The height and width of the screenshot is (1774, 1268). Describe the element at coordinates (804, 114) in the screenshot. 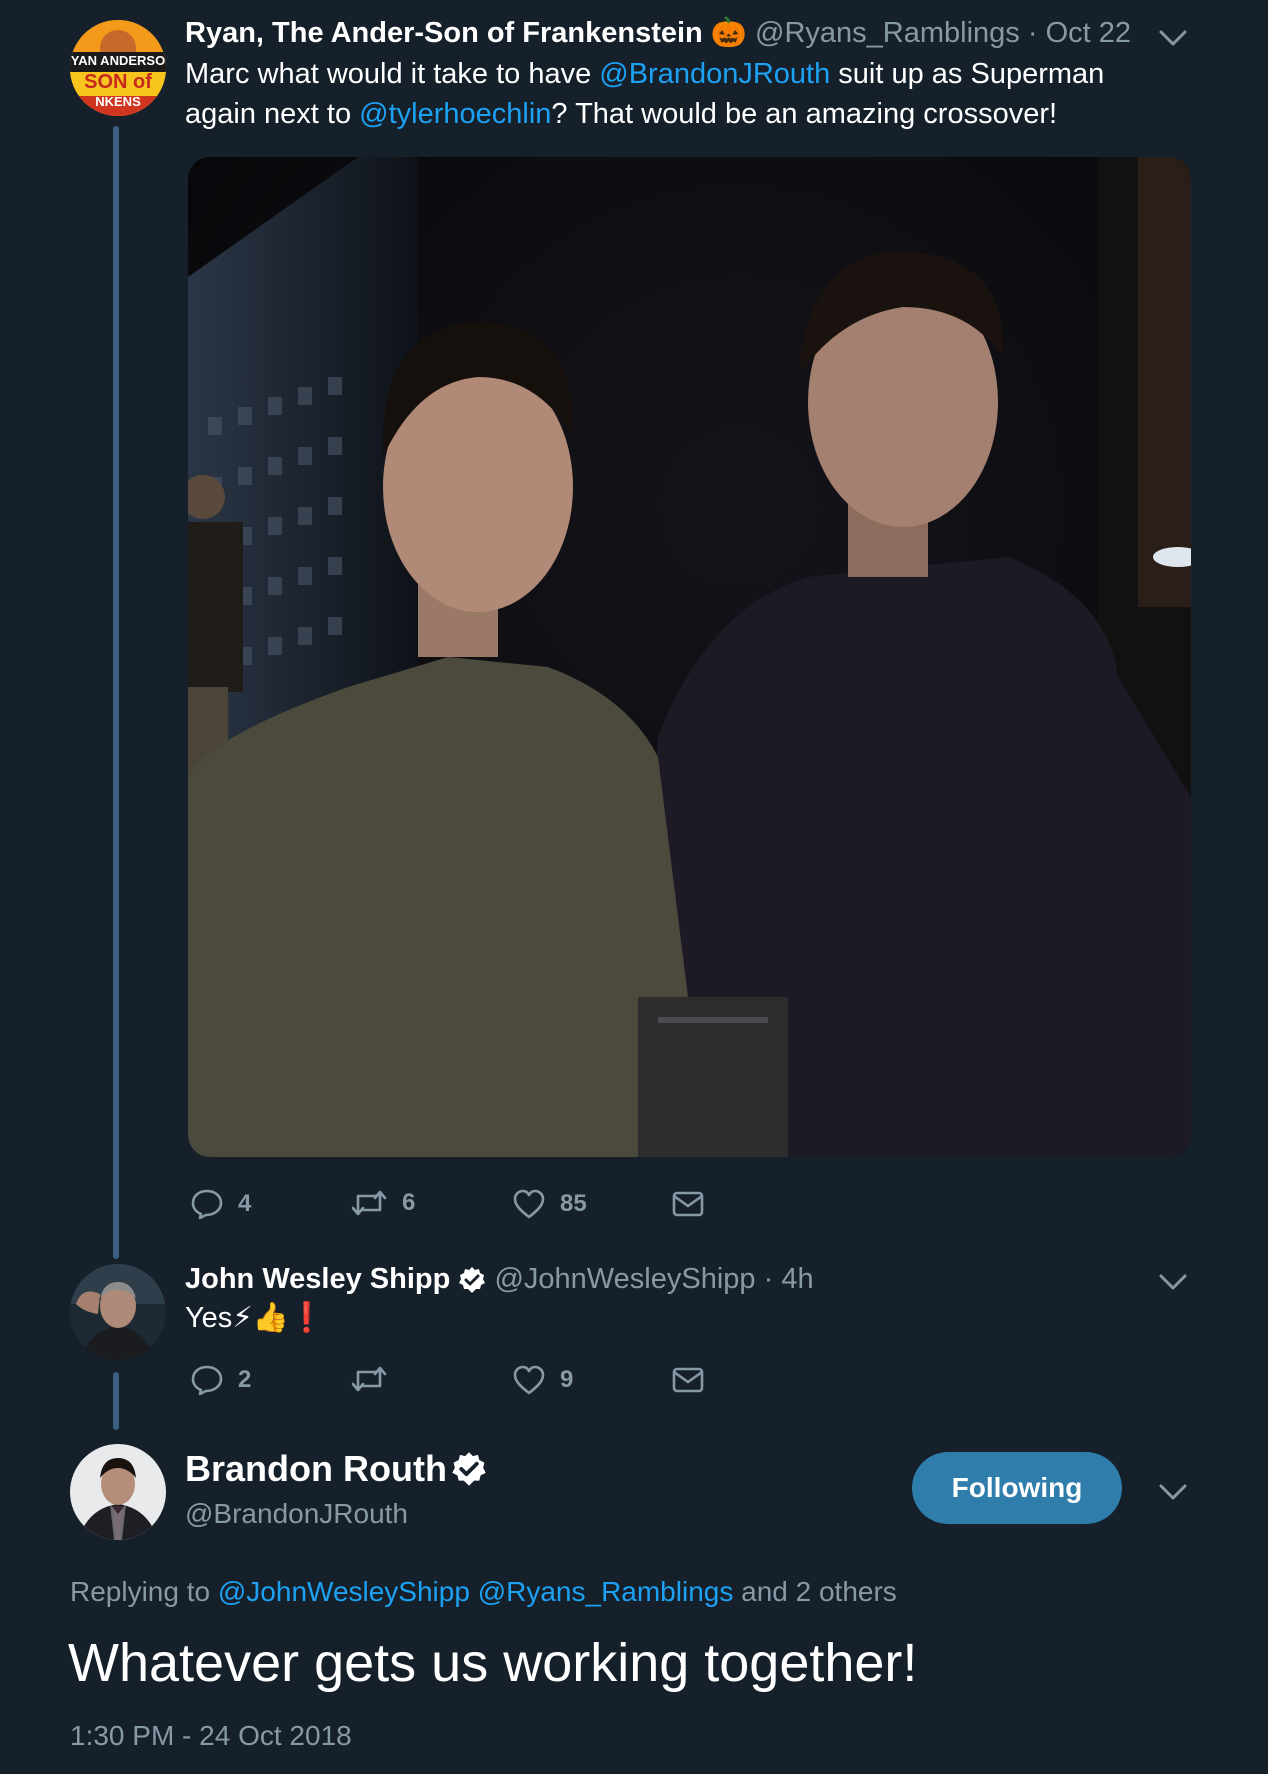

I see `text-part: ? That would be an amazing crossover!` at that location.